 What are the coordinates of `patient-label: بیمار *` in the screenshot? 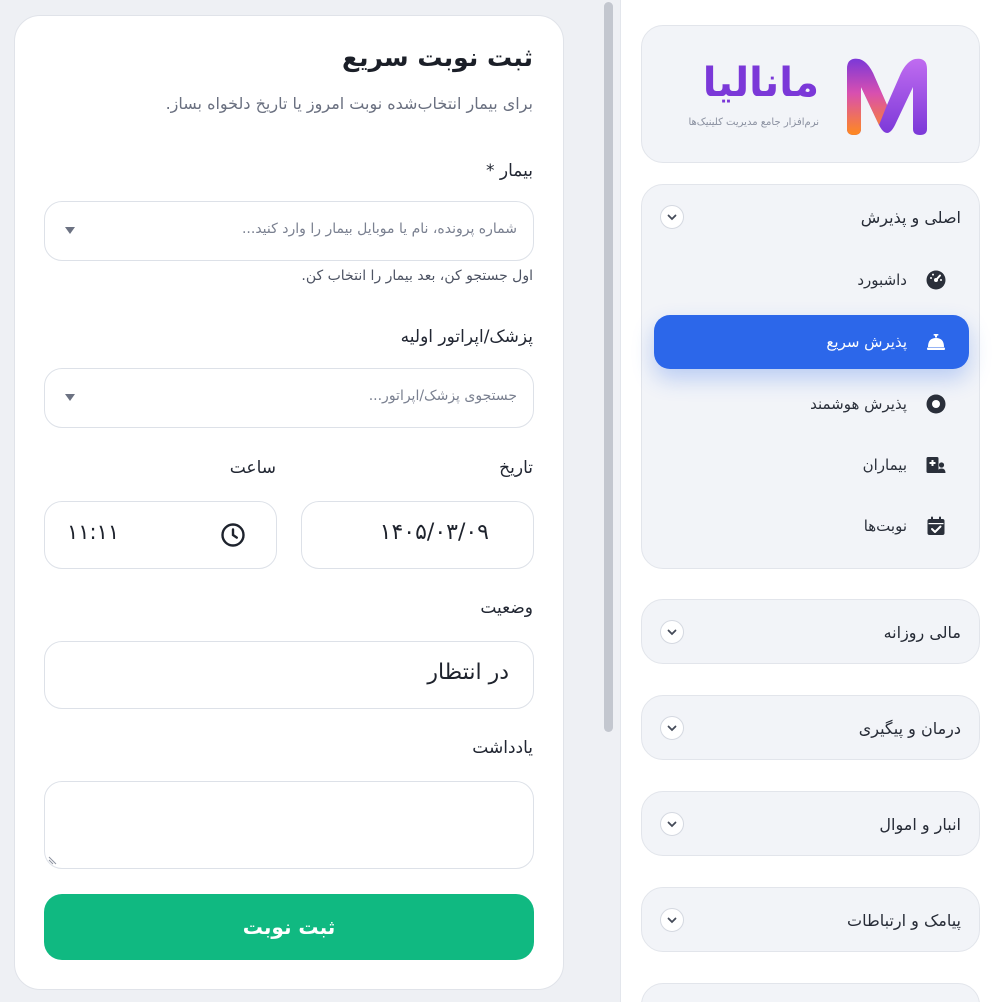 It's located at (509, 171).